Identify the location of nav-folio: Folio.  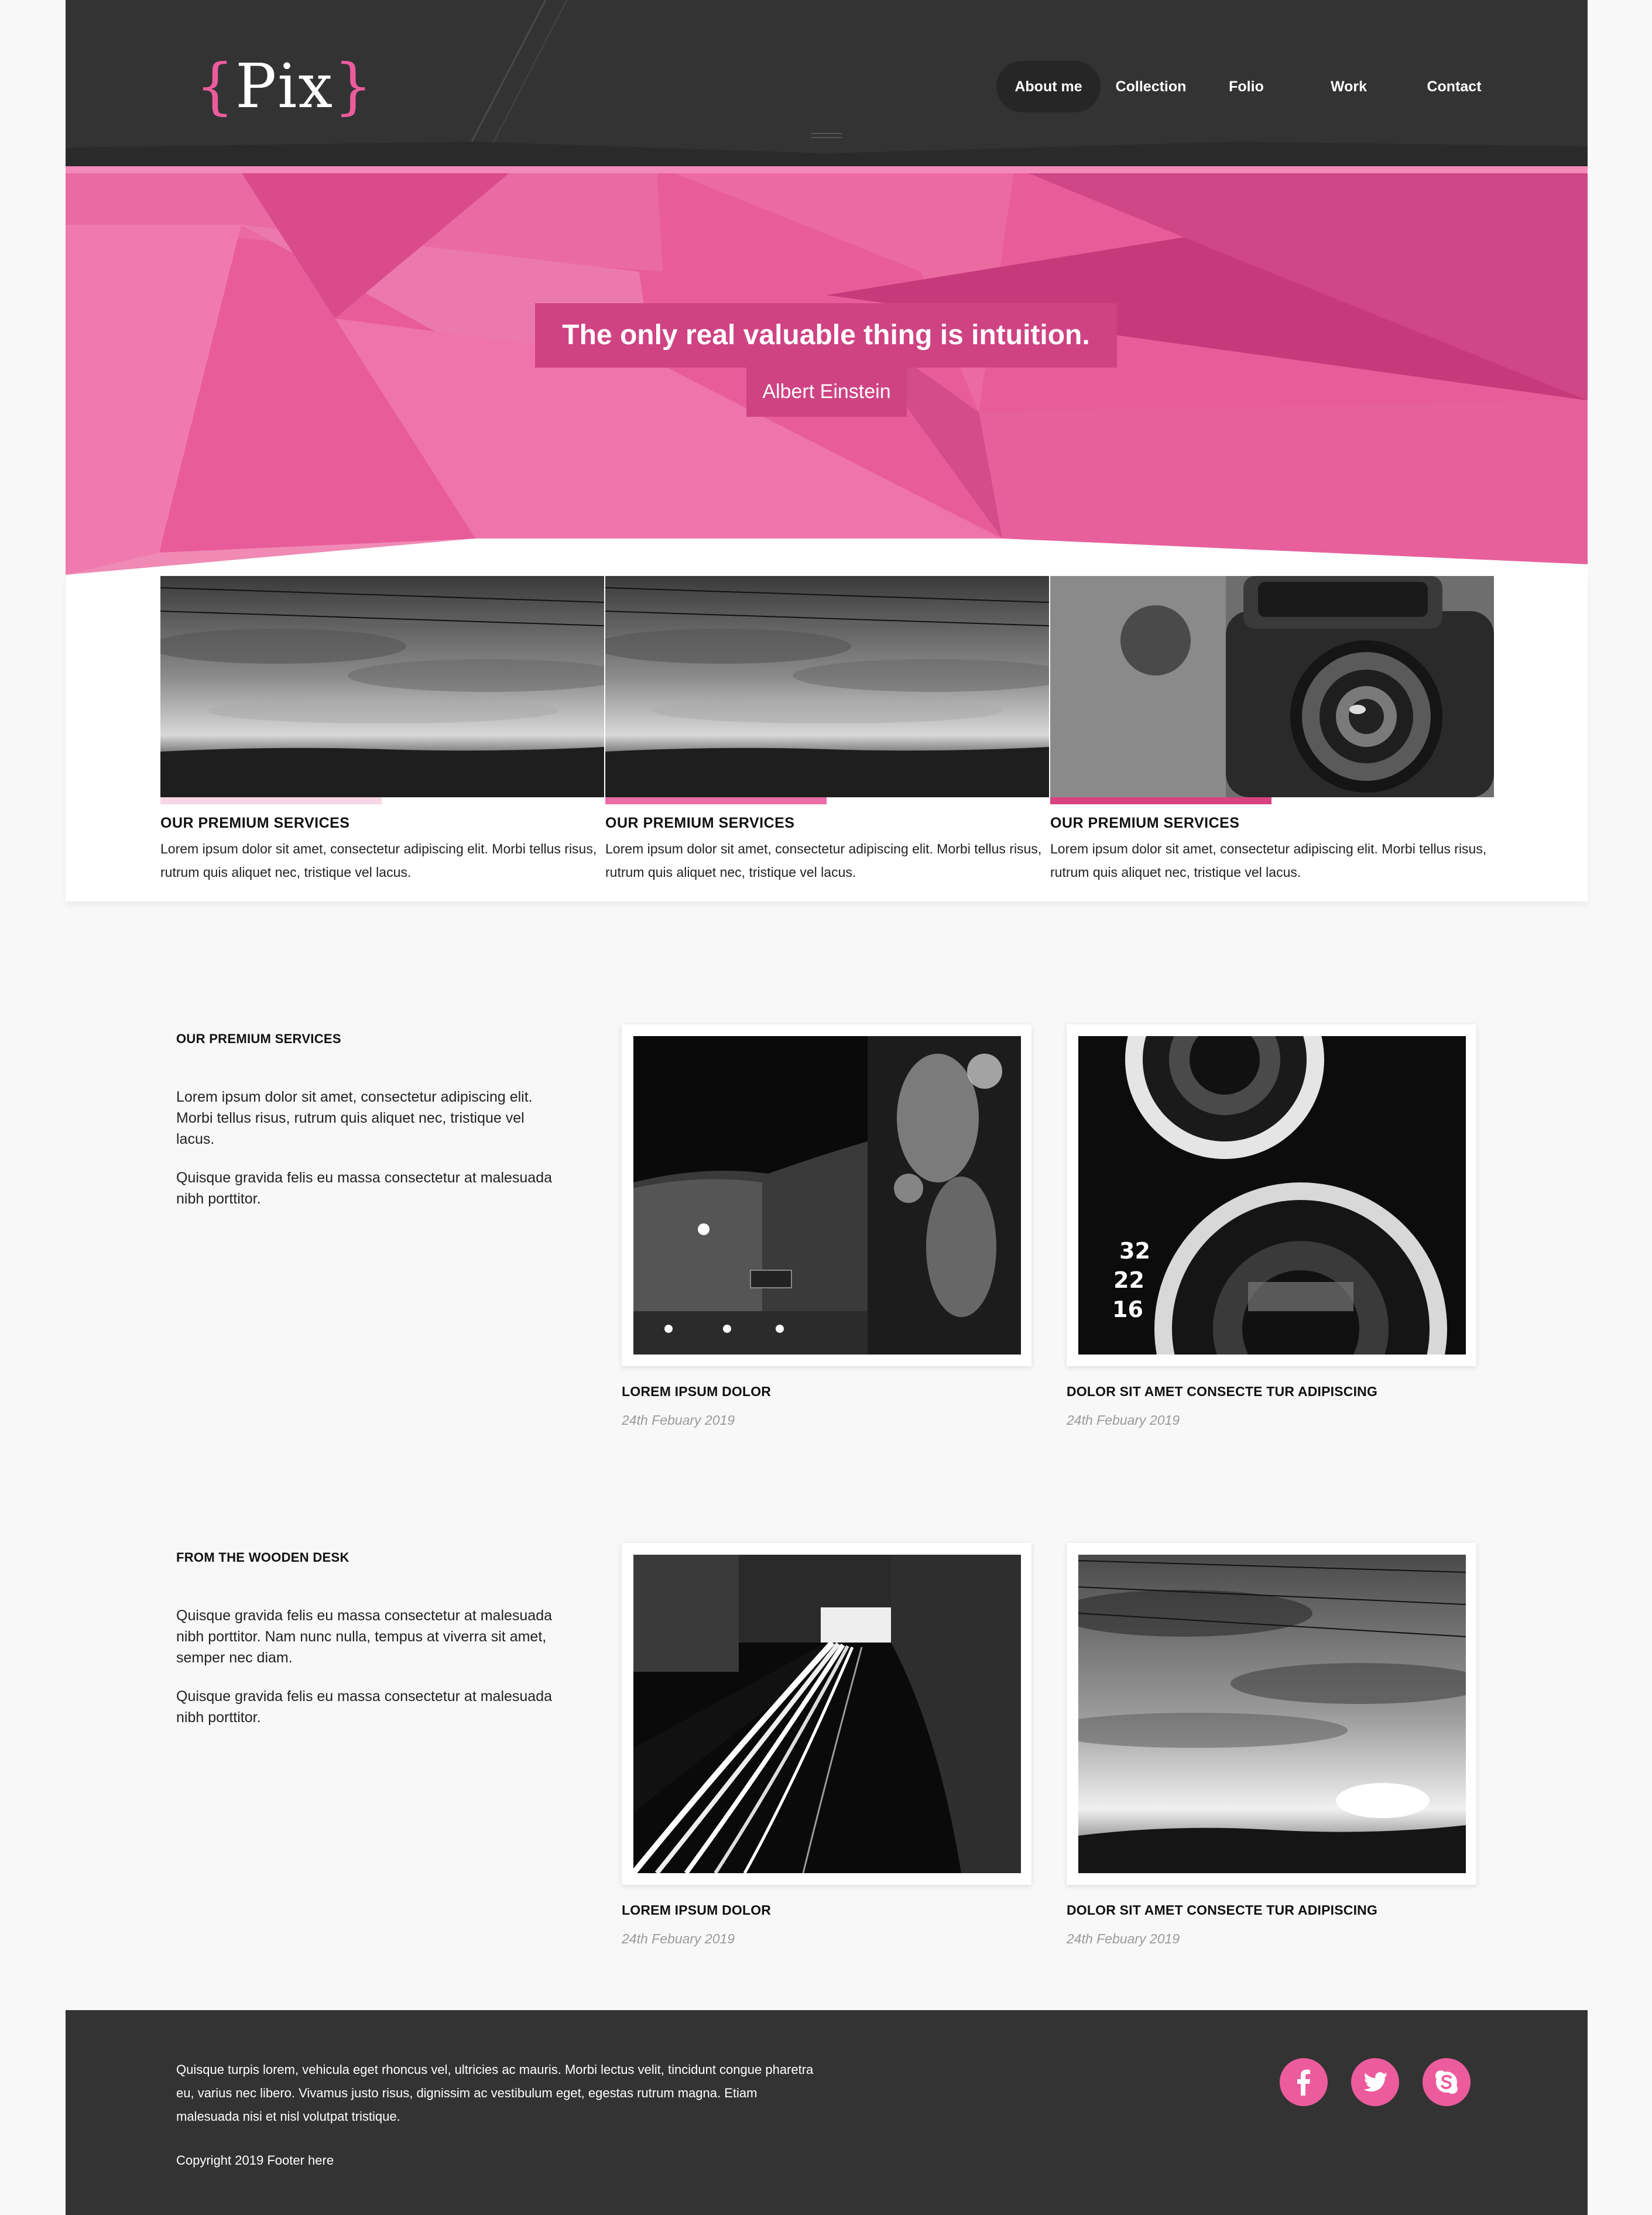
(1246, 87).